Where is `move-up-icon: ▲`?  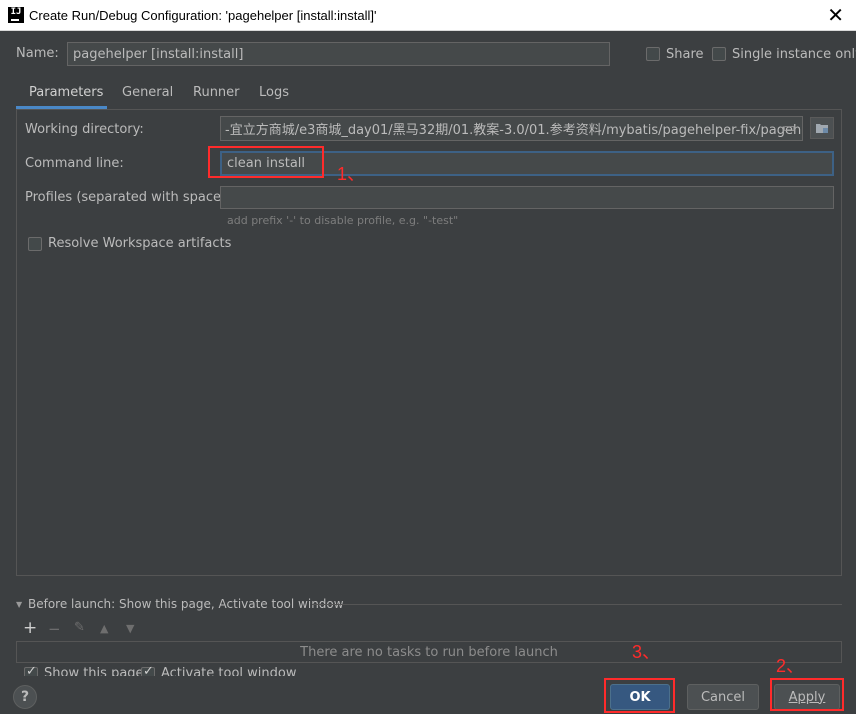
move-up-icon: ▲ is located at coordinates (104, 628).